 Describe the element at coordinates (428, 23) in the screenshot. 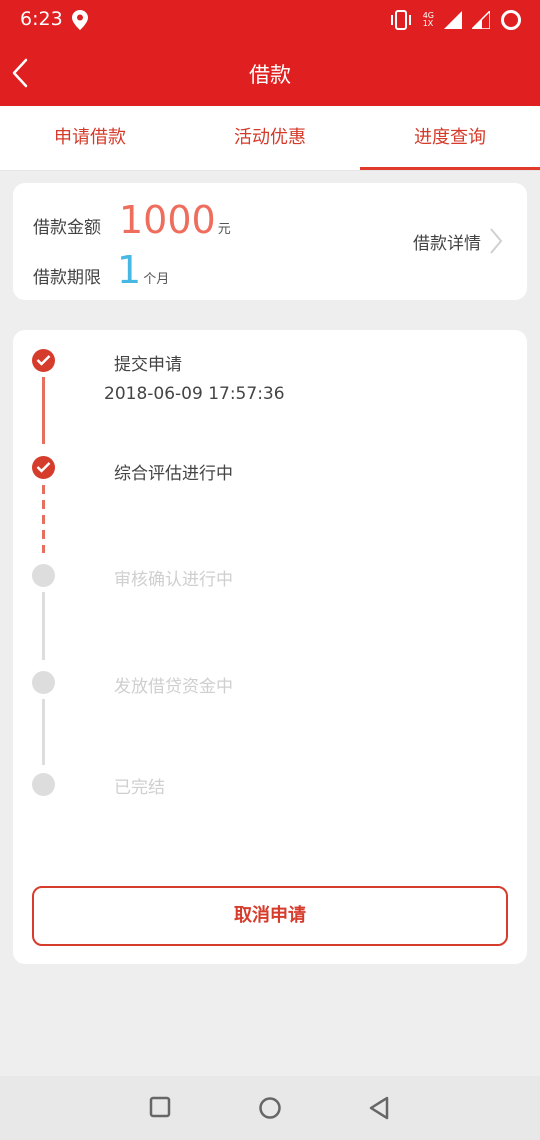

I see `network-type-bottom: 1X` at that location.